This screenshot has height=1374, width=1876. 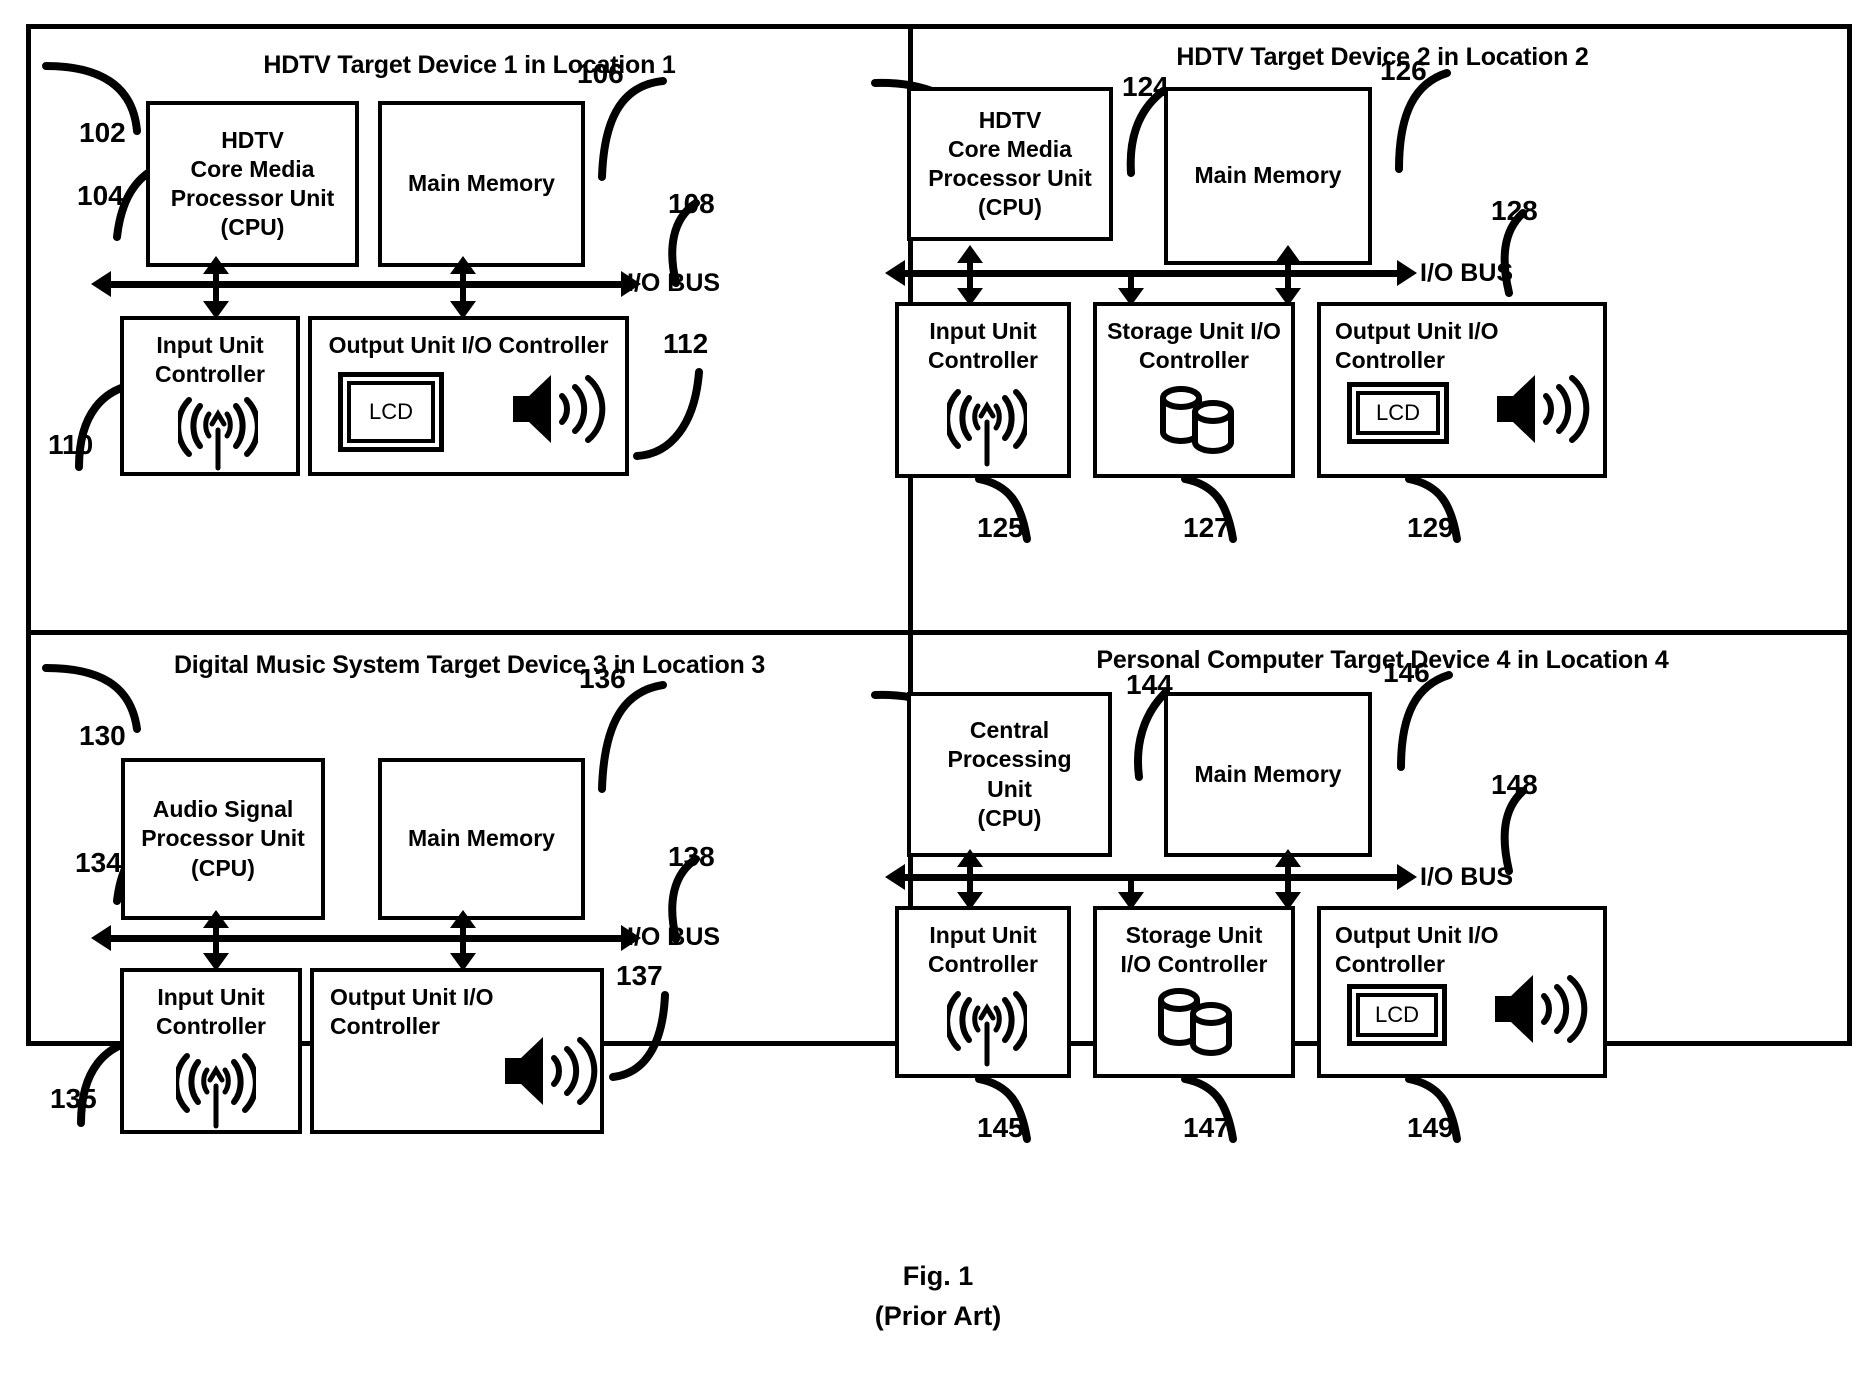 I want to click on box-cpu-4-line1: Processing, so click(x=1009, y=759).